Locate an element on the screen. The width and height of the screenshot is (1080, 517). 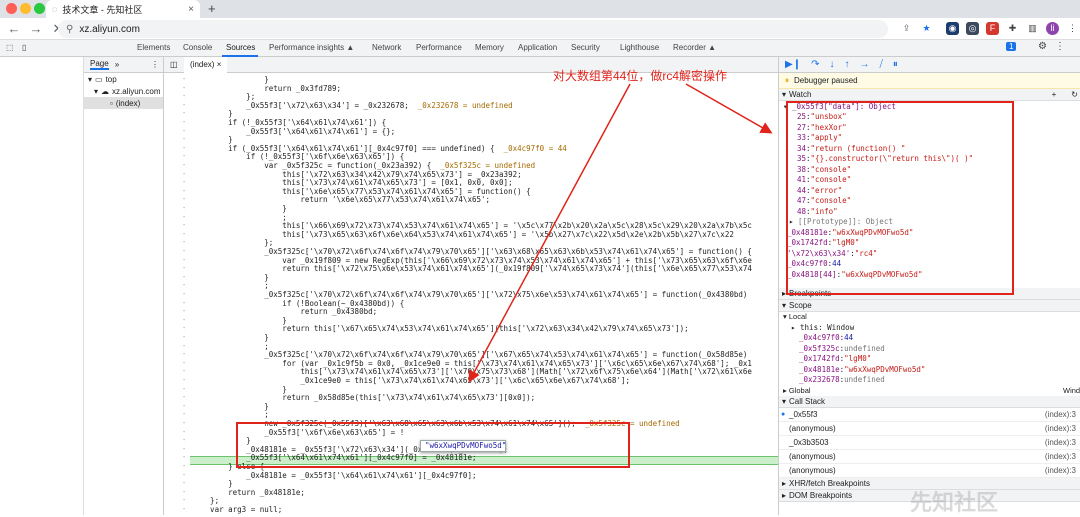
refresh-watch-icon: ↻ is located at coordinates (1074, 94).